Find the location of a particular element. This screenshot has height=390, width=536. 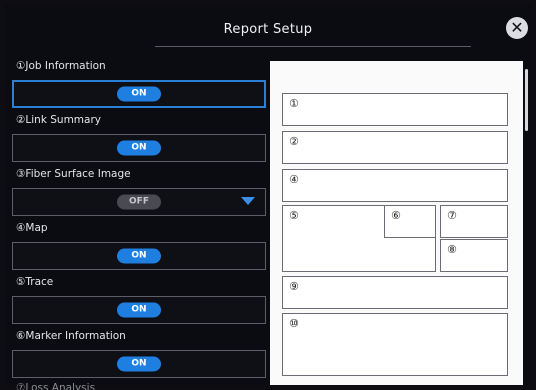

preview-box-number: ⑩ is located at coordinates (294, 323).